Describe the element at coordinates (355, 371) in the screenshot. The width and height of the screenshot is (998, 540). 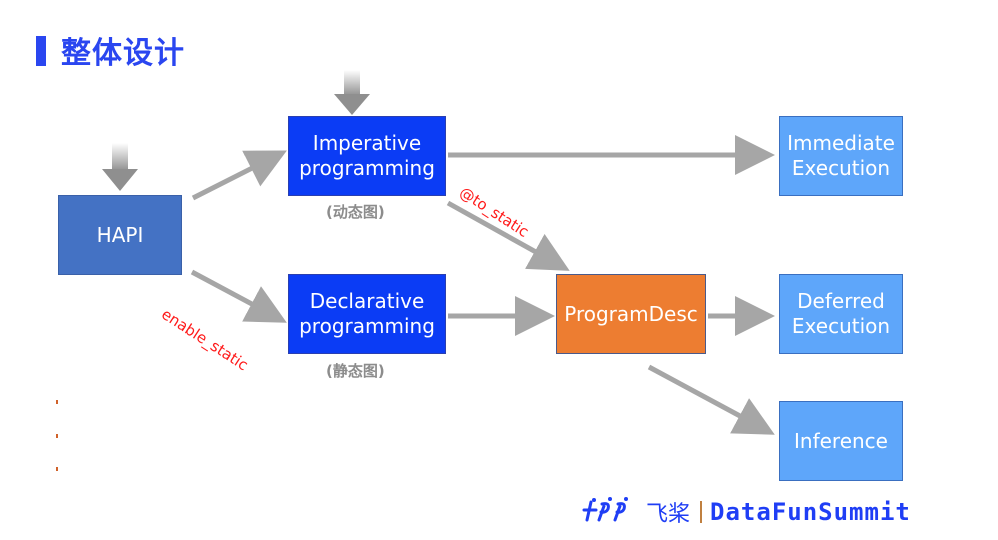
I see `caption-static-graph: (静态图)` at that location.